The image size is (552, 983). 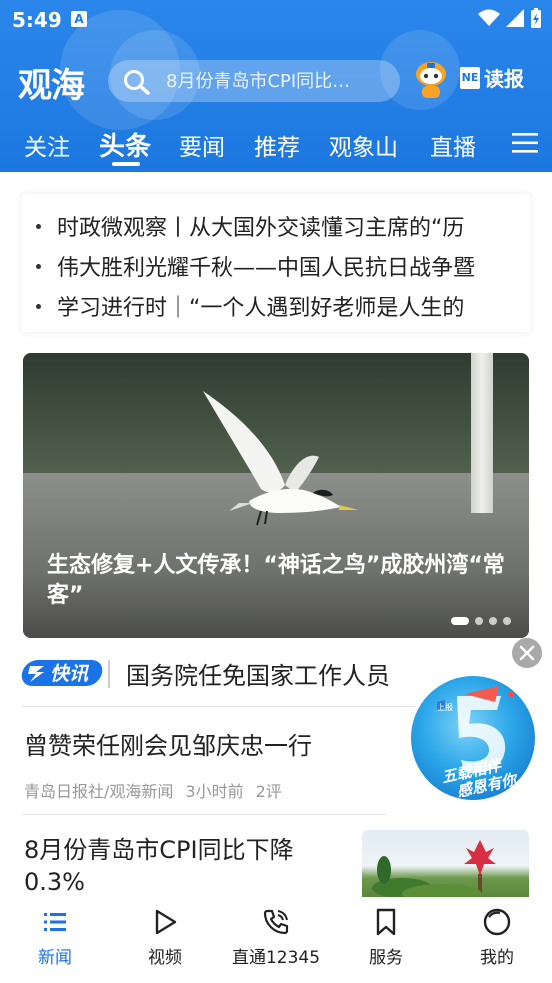 I want to click on nav-news: 新闻, so click(x=55, y=937).